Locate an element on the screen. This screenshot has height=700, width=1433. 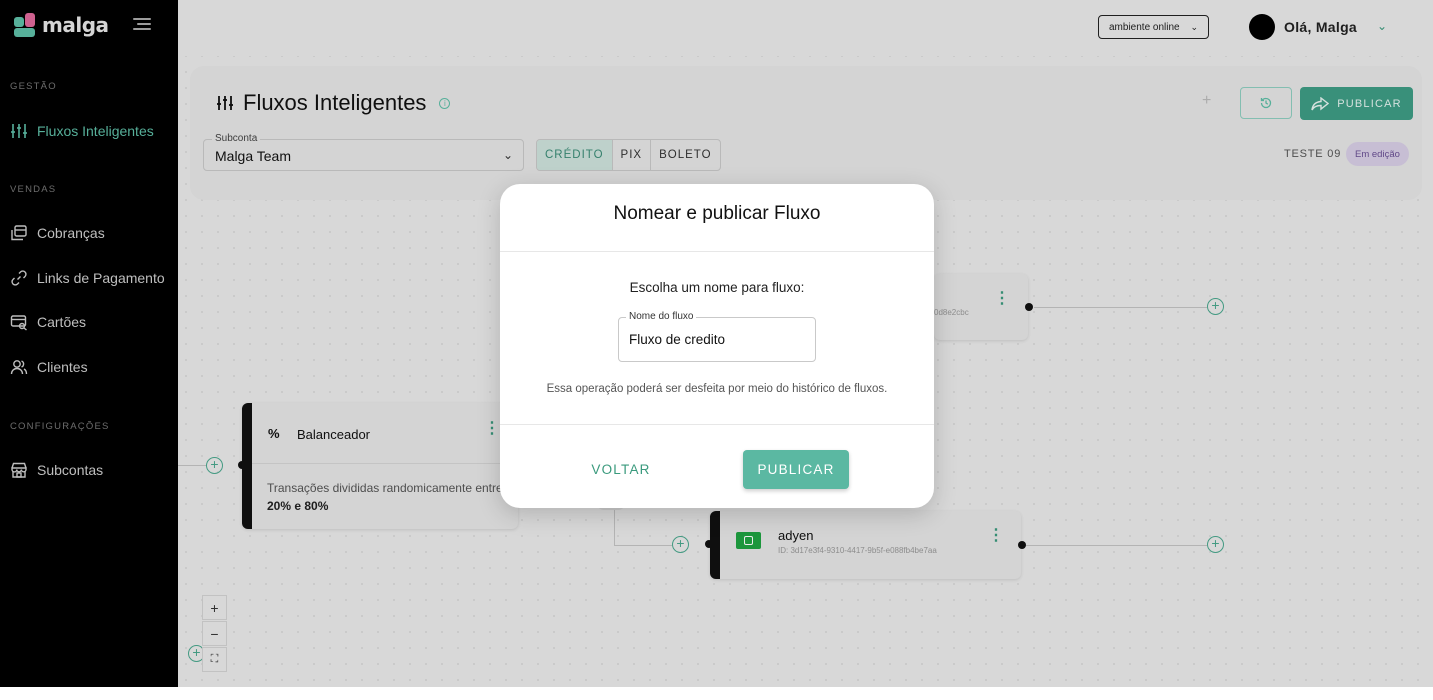
confirm-publish-button: PUBLICAR is located at coordinates (796, 469).